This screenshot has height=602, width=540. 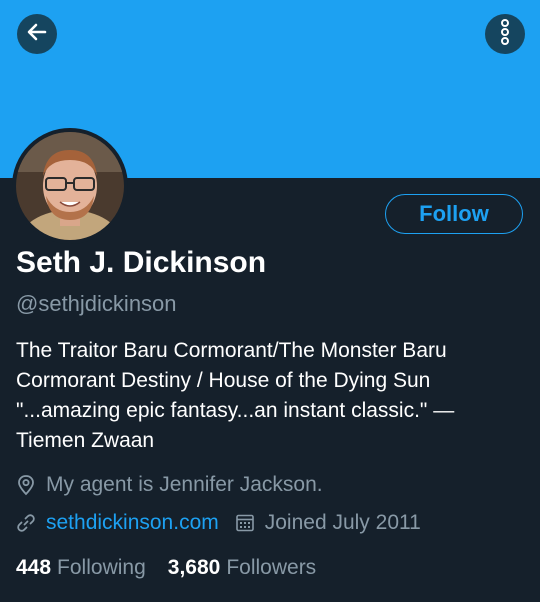 I want to click on followers-stat: 3,680 Followers, so click(x=242, y=568).